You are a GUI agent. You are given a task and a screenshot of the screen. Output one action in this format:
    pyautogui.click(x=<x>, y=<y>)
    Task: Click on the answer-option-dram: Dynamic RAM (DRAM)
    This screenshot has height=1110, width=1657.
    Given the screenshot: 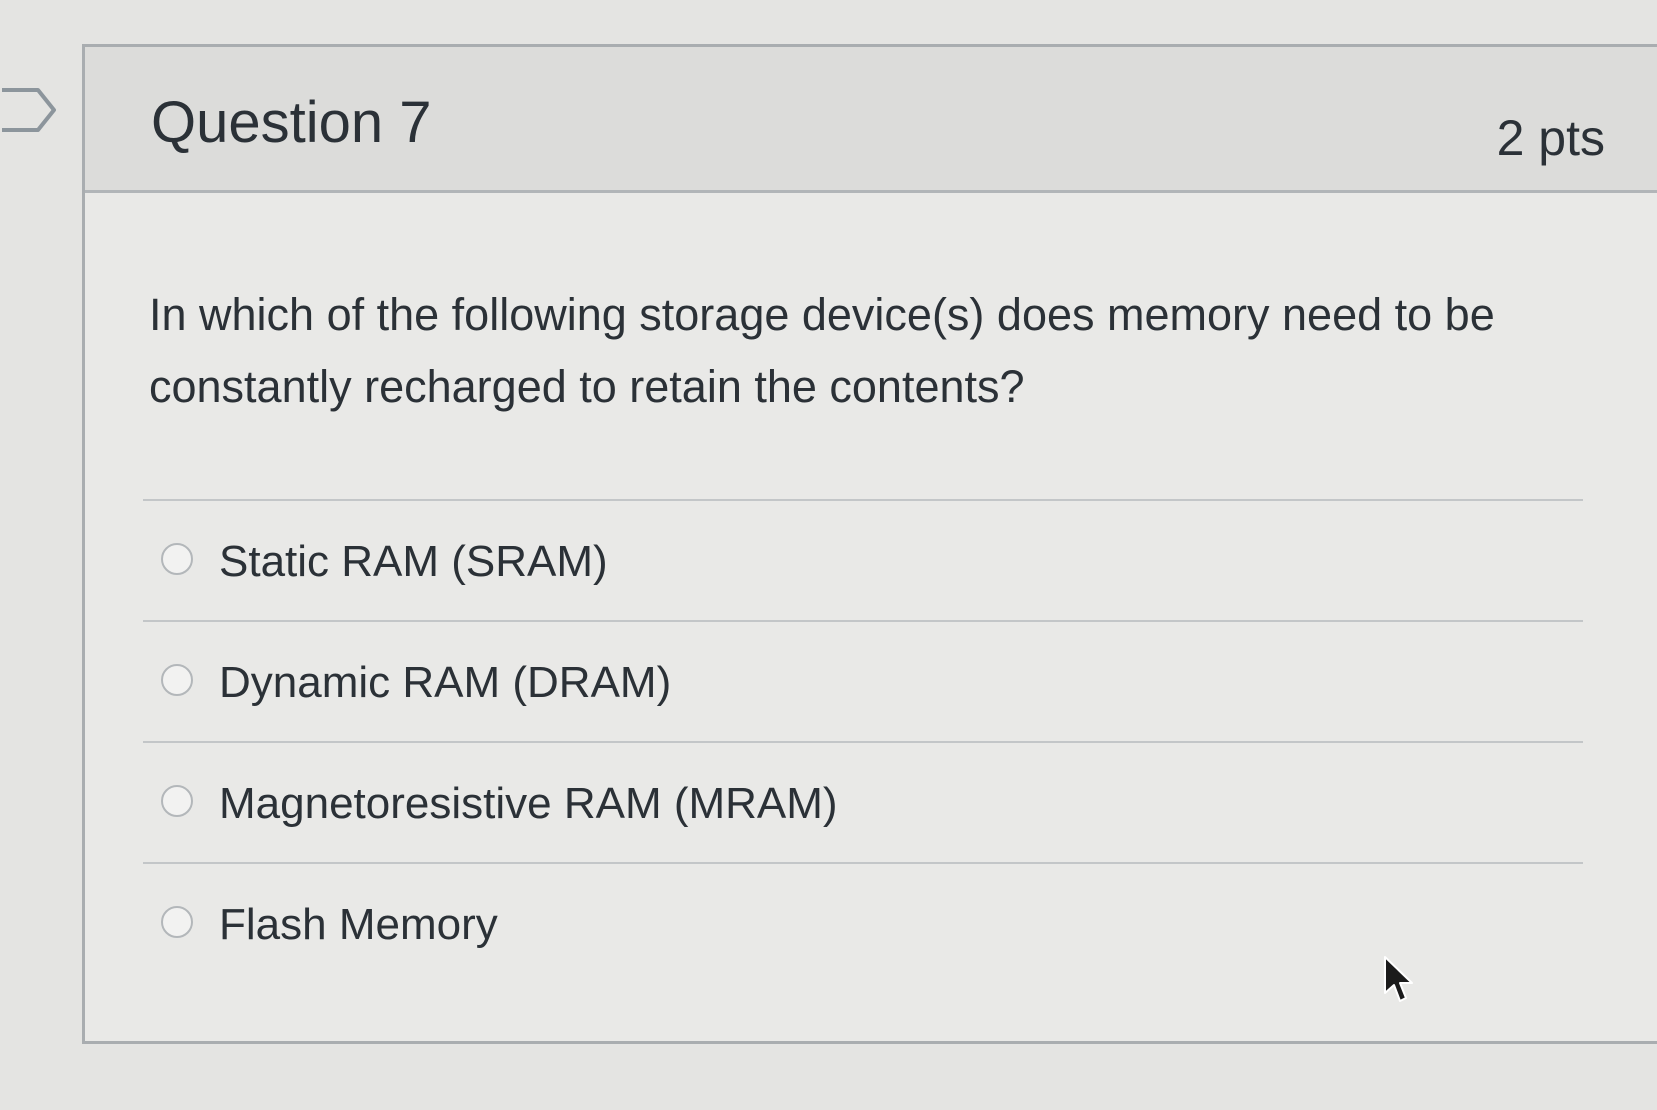 What is the action you would take?
    pyautogui.click(x=863, y=680)
    